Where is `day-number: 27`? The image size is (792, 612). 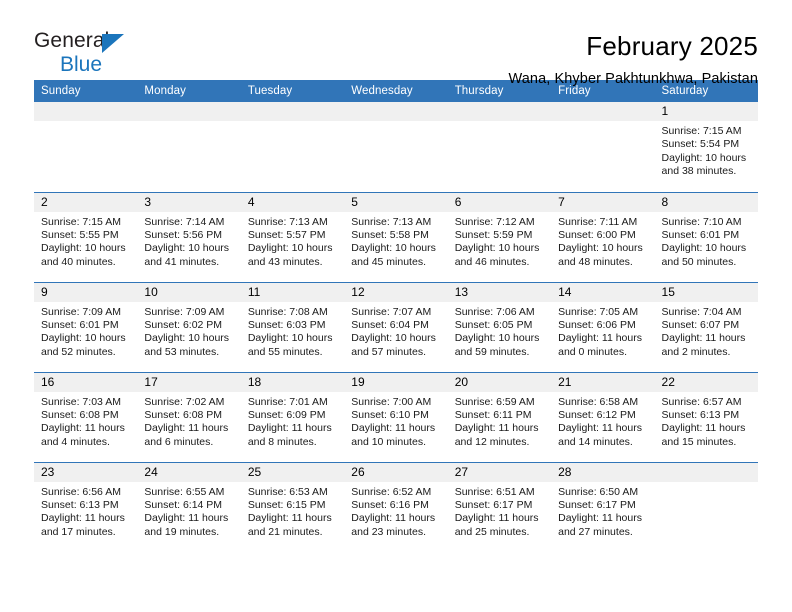
day-number: 27 is located at coordinates (499, 472).